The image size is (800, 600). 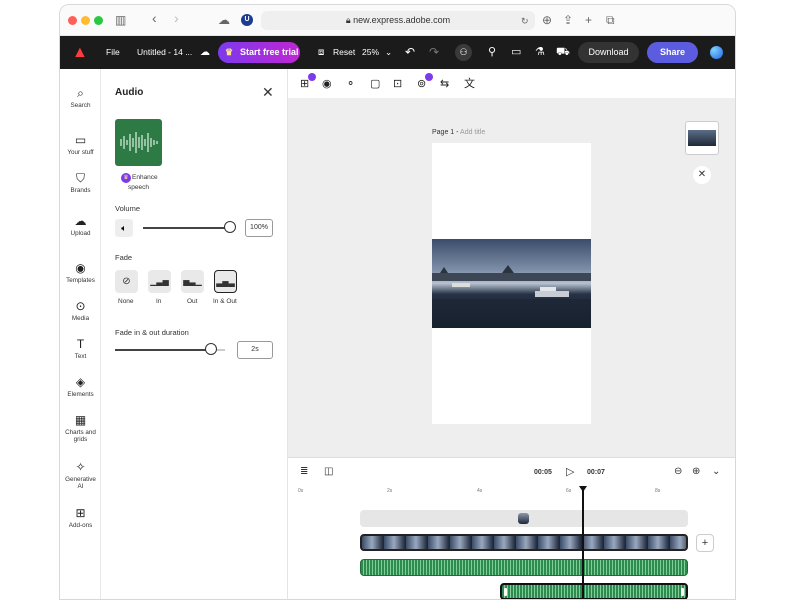 What do you see at coordinates (524, 542) in the screenshot?
I see `video-track` at bounding box center [524, 542].